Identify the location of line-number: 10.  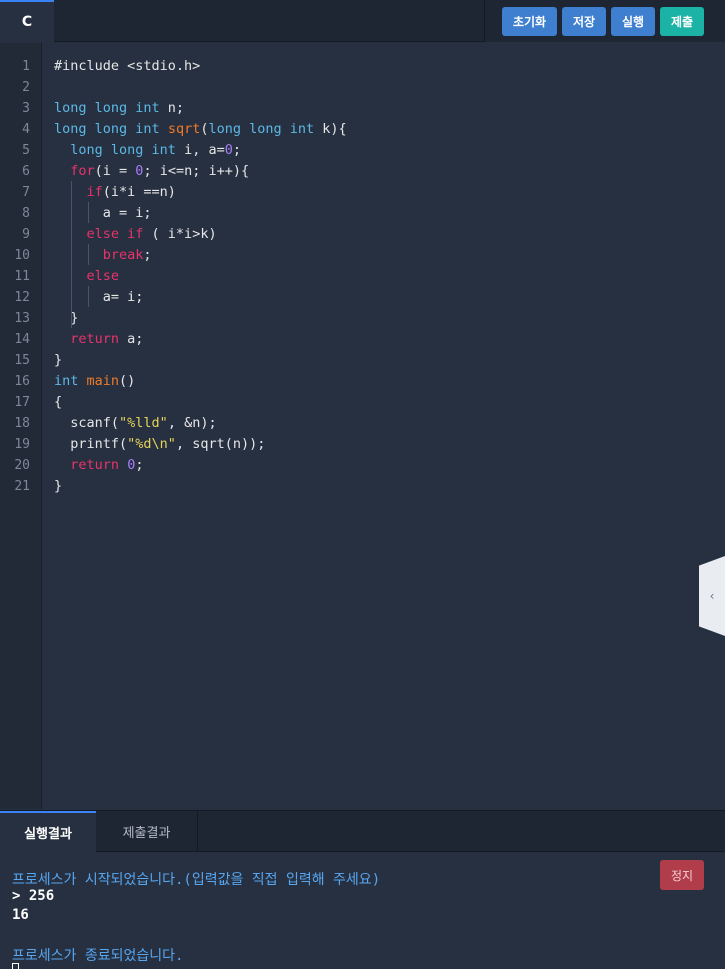
(22, 255).